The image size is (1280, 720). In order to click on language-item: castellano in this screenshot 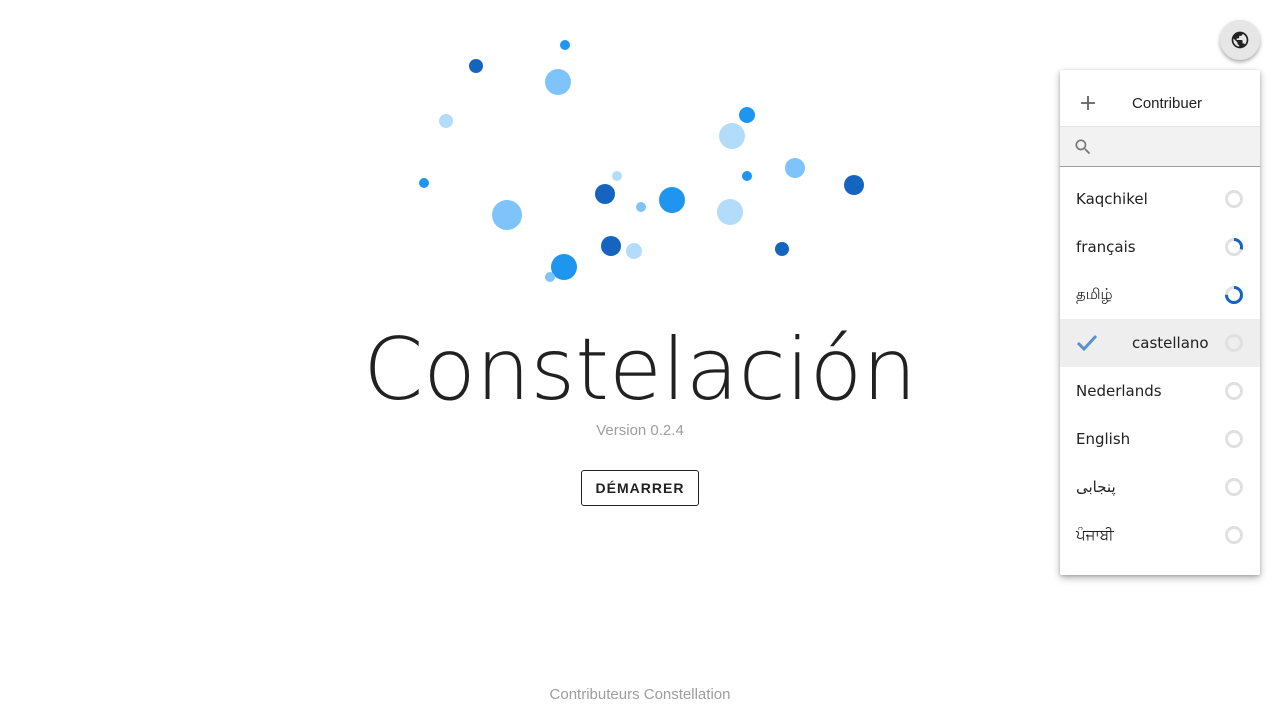, I will do `click(1160, 343)`.